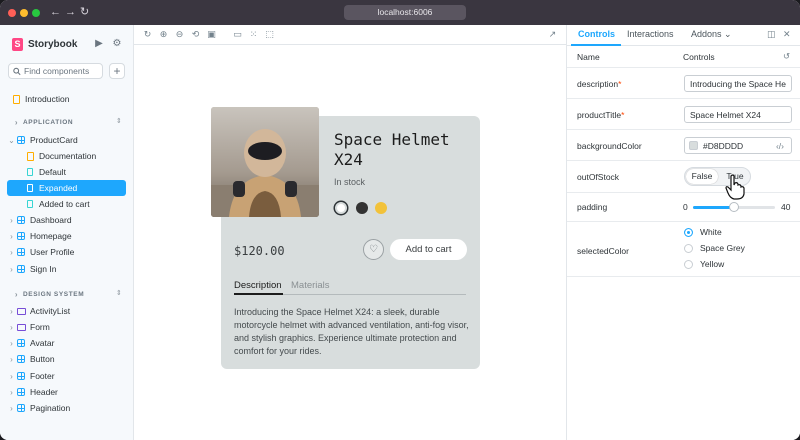 The image size is (800, 440). What do you see at coordinates (52, 252) in the screenshot?
I see `sidebar-item-label: User Profile` at bounding box center [52, 252].